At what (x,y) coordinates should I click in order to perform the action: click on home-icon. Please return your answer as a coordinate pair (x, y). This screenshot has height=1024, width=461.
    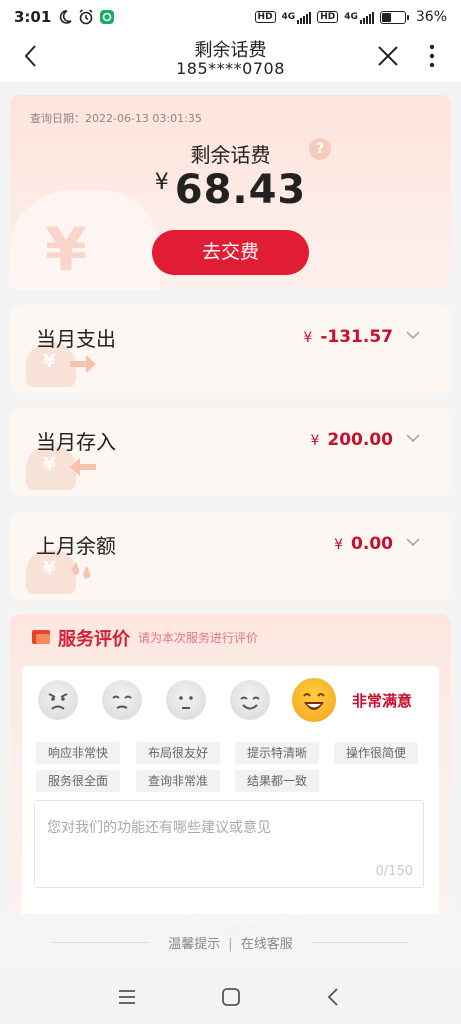
    Looking at the image, I should click on (231, 997).